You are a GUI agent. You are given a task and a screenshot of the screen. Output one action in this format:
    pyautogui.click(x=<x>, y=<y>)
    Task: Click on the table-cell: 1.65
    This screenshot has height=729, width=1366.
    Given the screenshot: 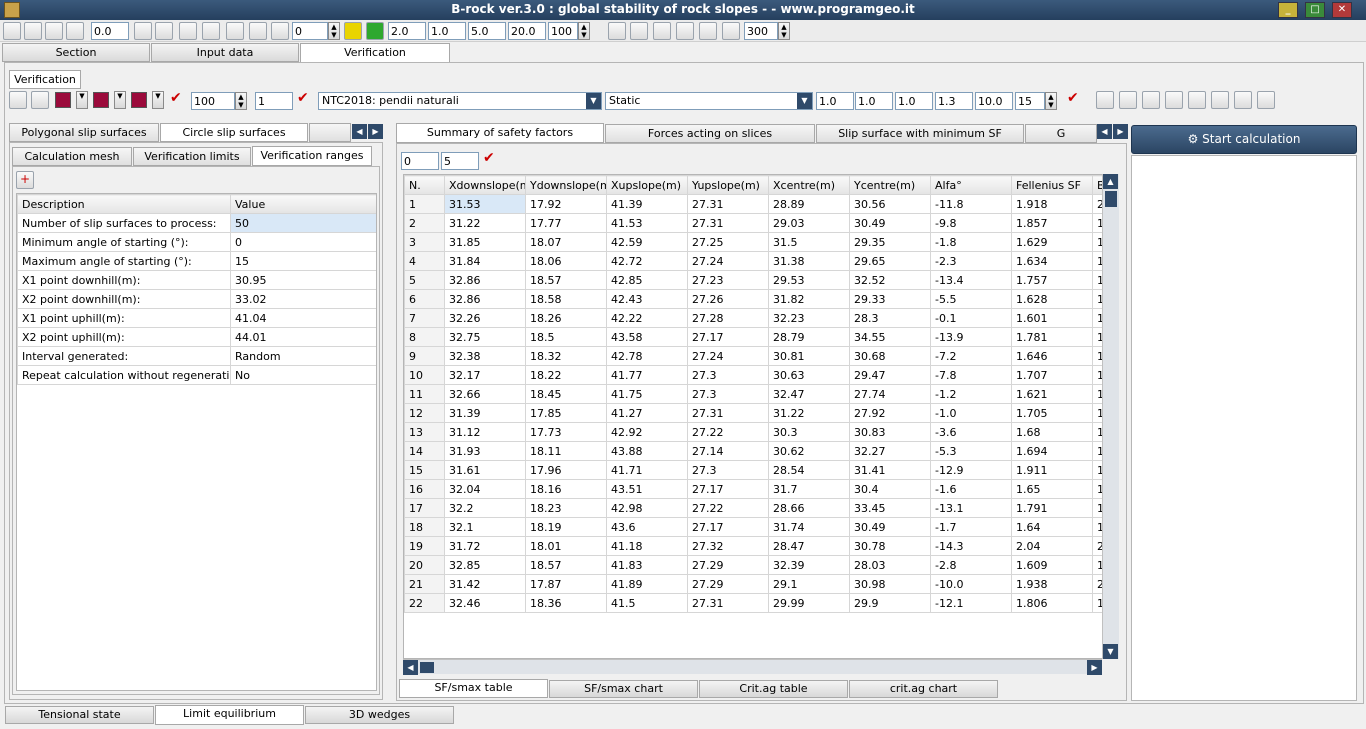 What is the action you would take?
    pyautogui.click(x=1052, y=489)
    